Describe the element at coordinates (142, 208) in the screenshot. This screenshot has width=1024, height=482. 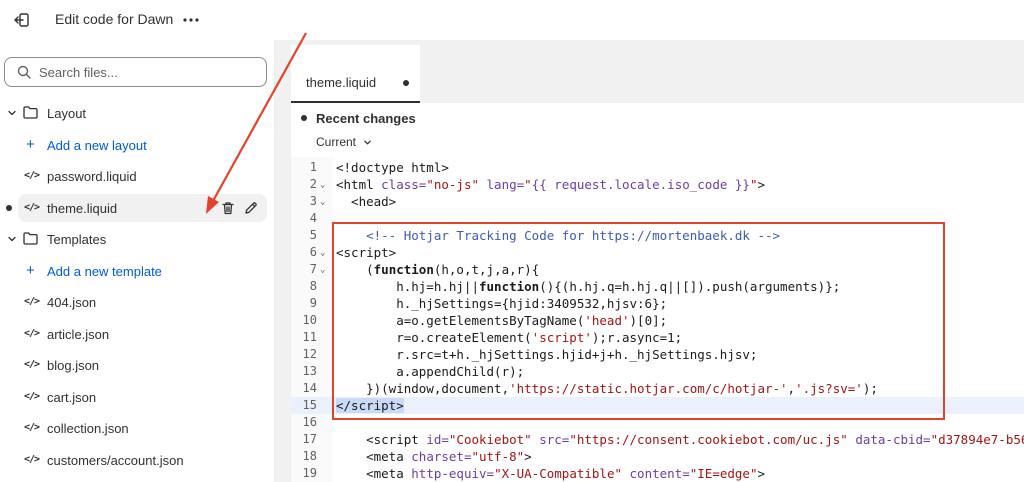
I see `file-theme-liquid: </> theme.liquid` at that location.